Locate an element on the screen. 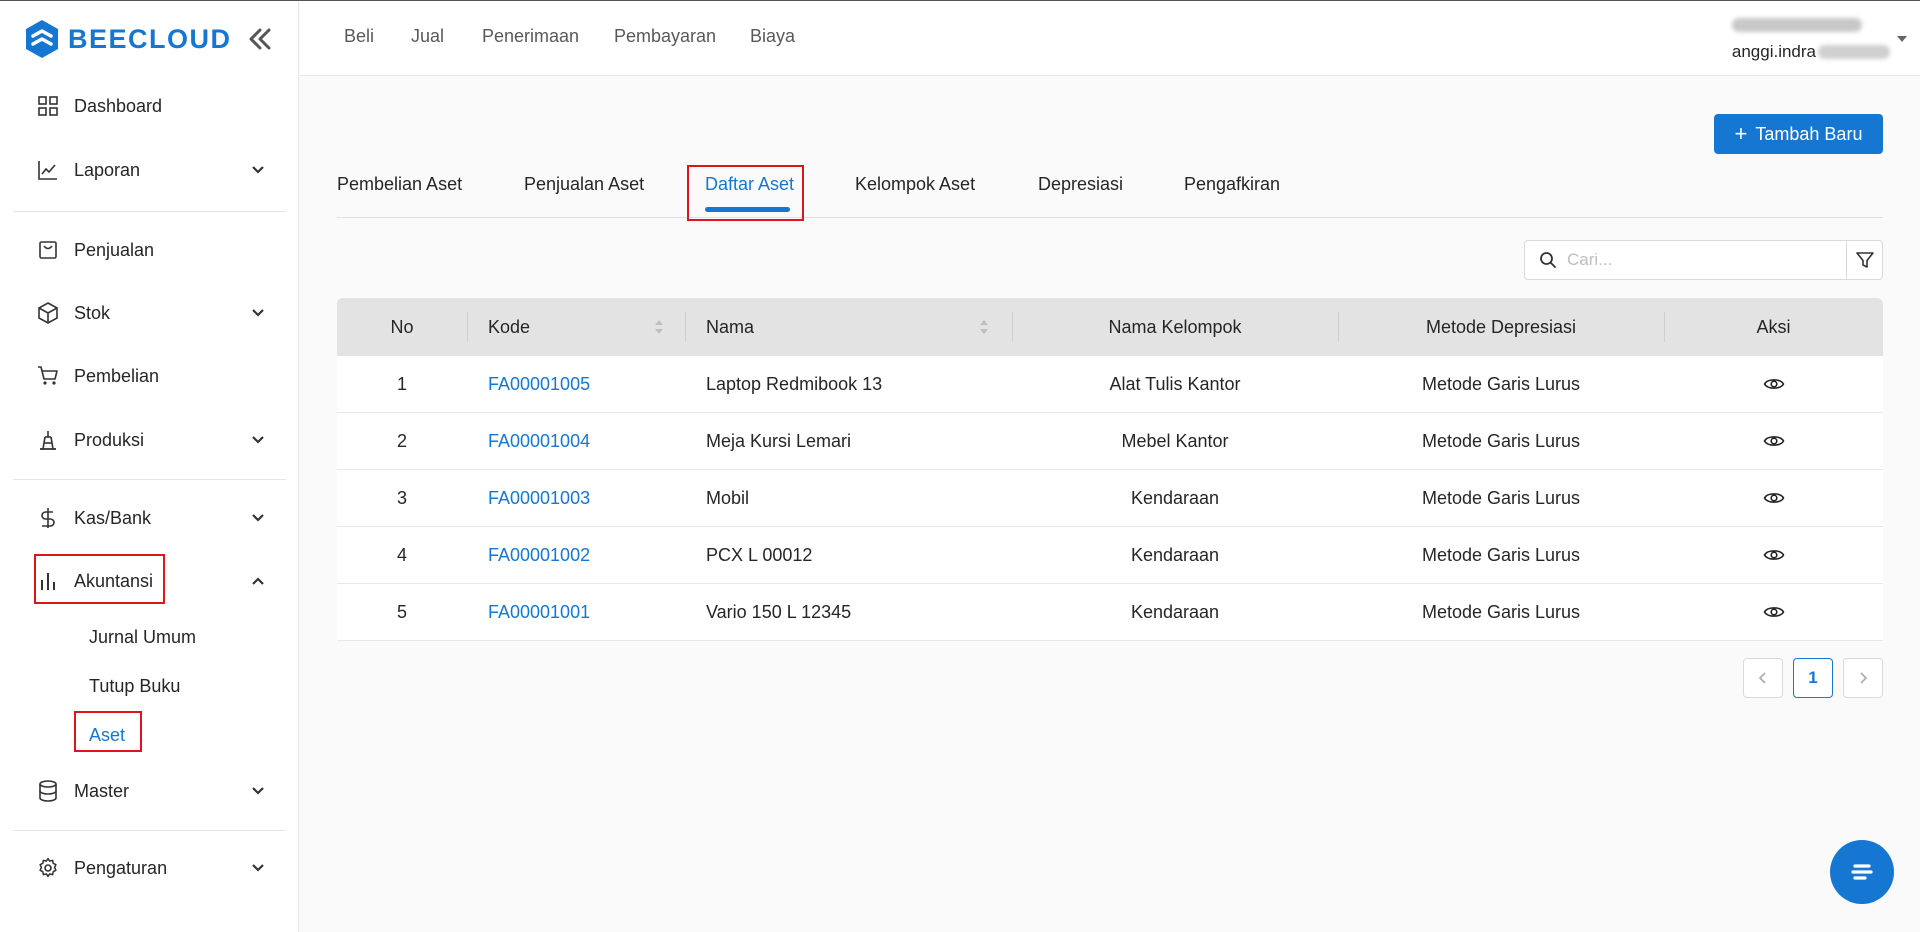  sidebar-item-dashboard: Dashboard is located at coordinates (151, 106).